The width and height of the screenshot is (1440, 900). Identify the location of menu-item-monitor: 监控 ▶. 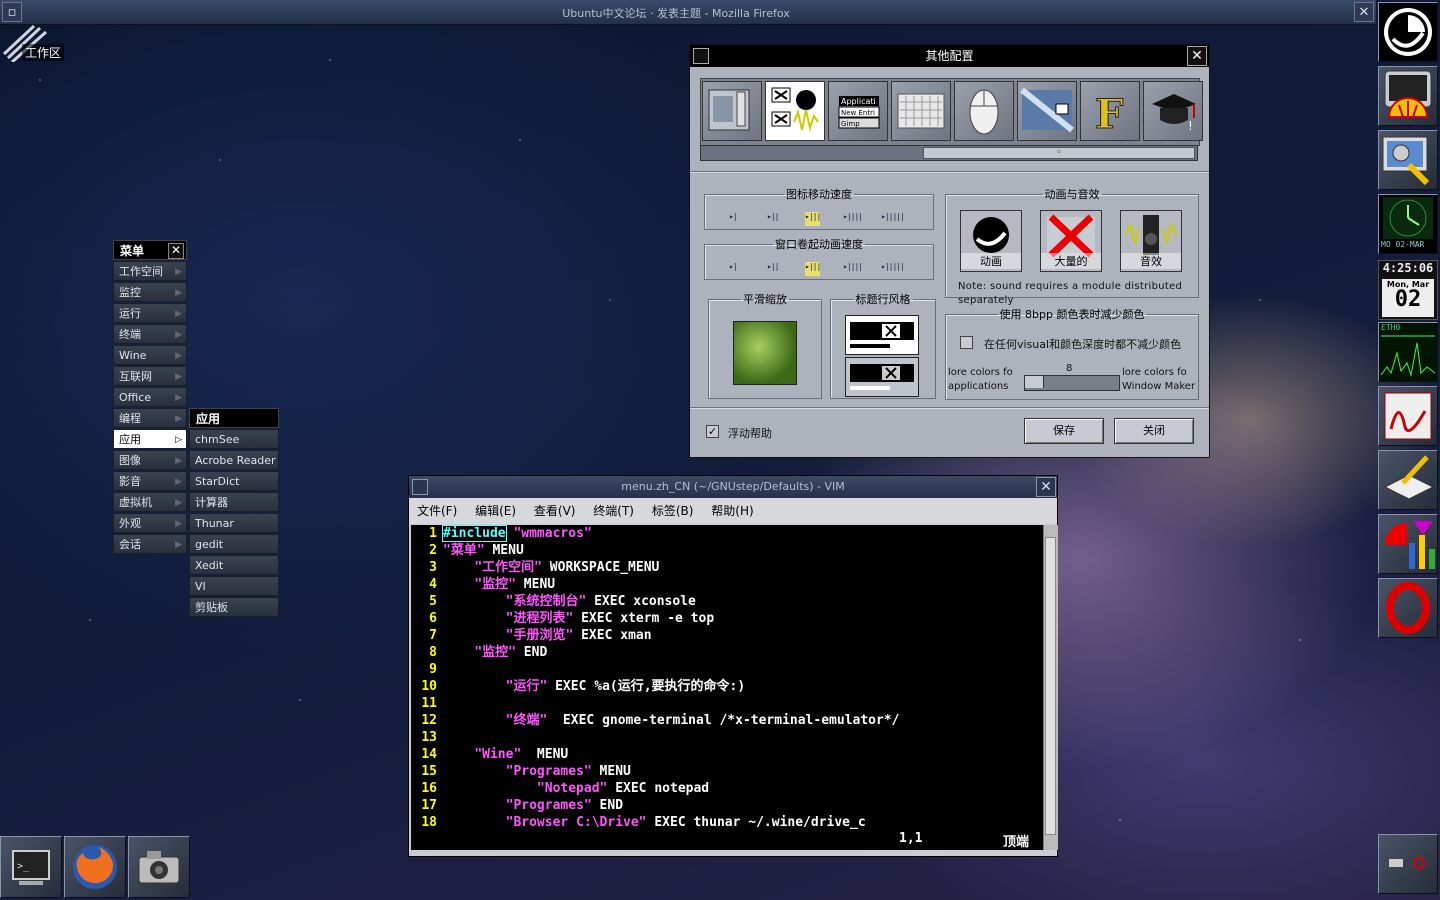
(150, 292).